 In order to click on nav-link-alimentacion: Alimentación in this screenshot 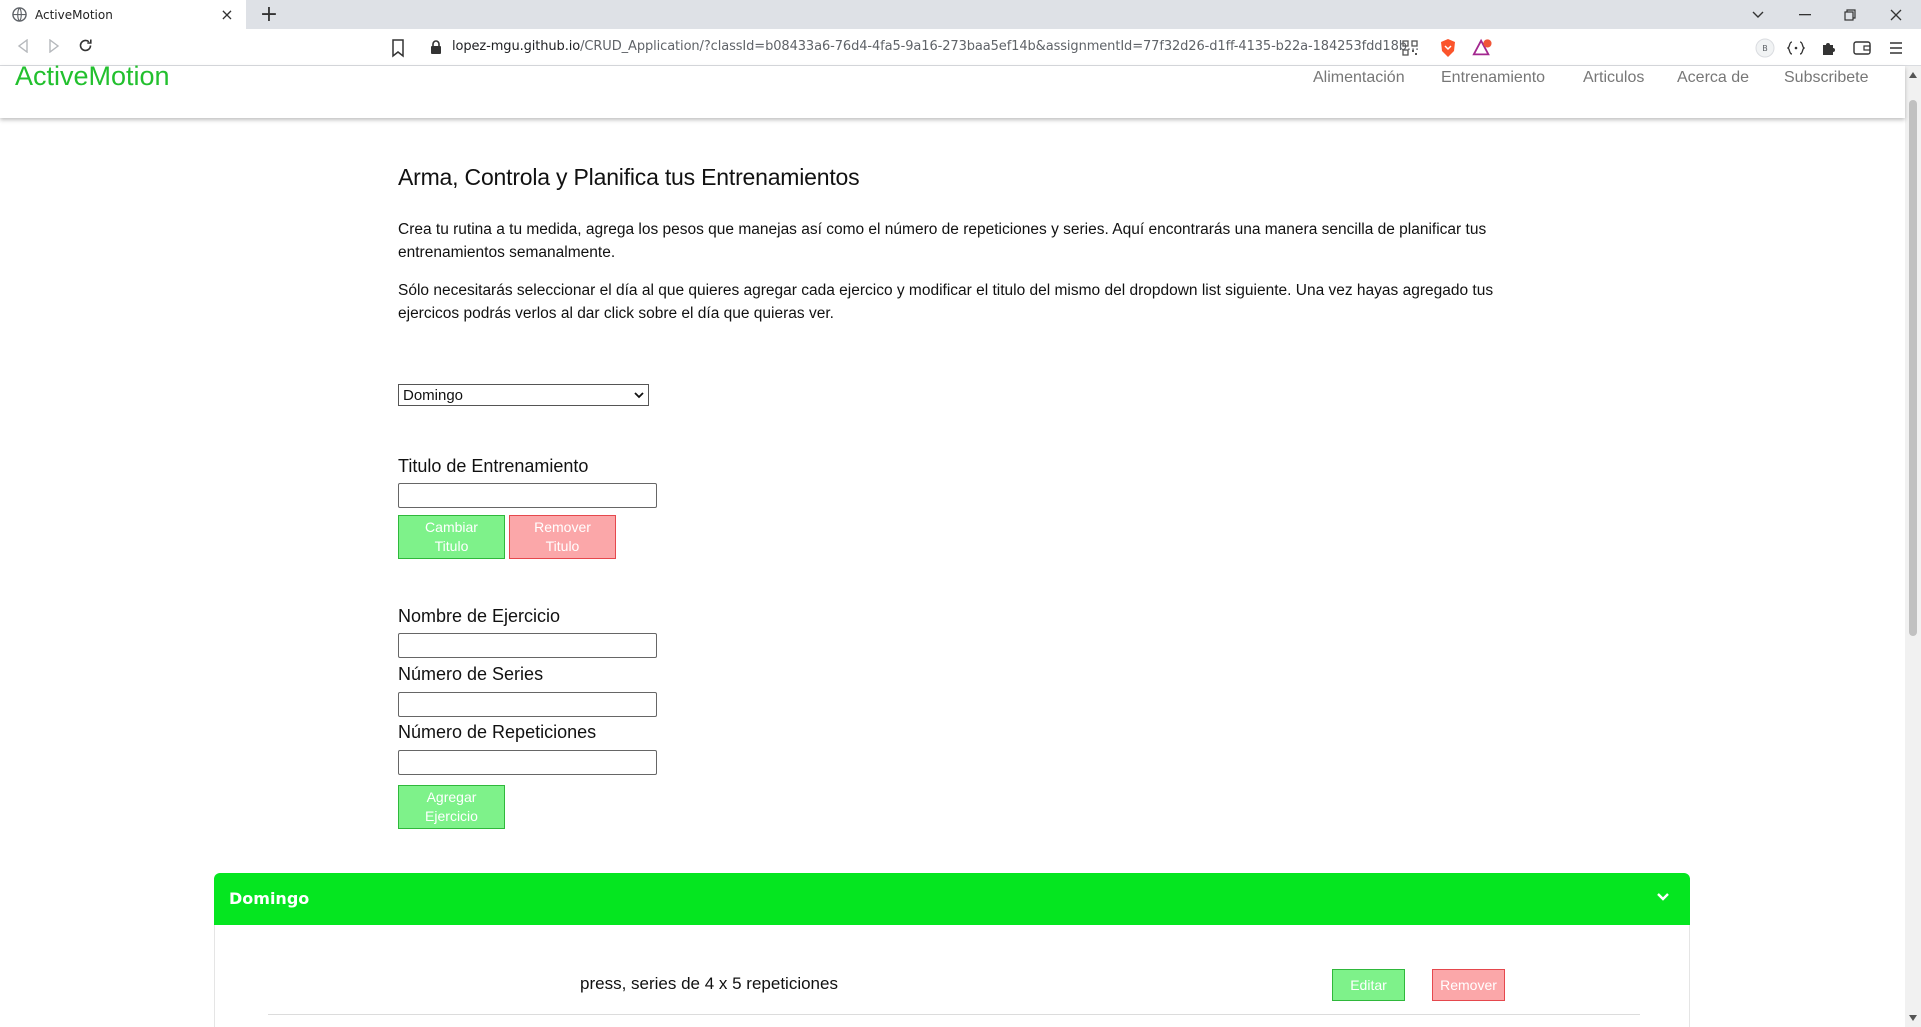, I will do `click(1359, 78)`.